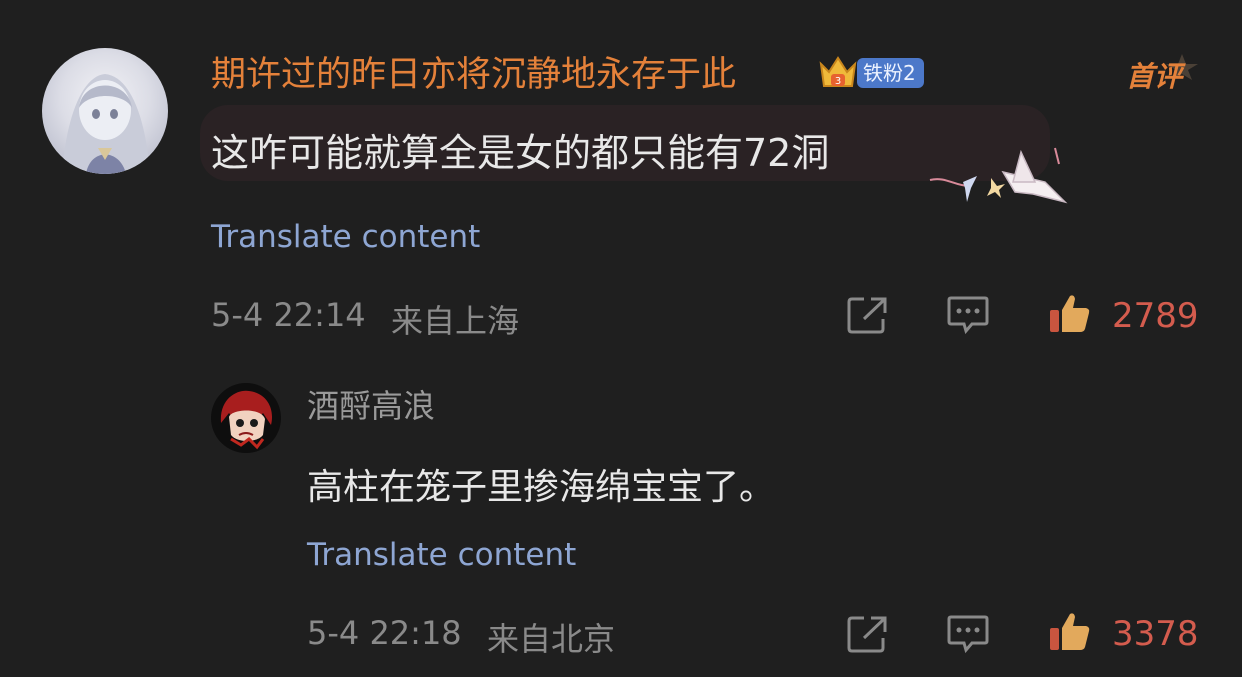 The width and height of the screenshot is (1242, 677). I want to click on reply-reply-button, so click(968, 634).